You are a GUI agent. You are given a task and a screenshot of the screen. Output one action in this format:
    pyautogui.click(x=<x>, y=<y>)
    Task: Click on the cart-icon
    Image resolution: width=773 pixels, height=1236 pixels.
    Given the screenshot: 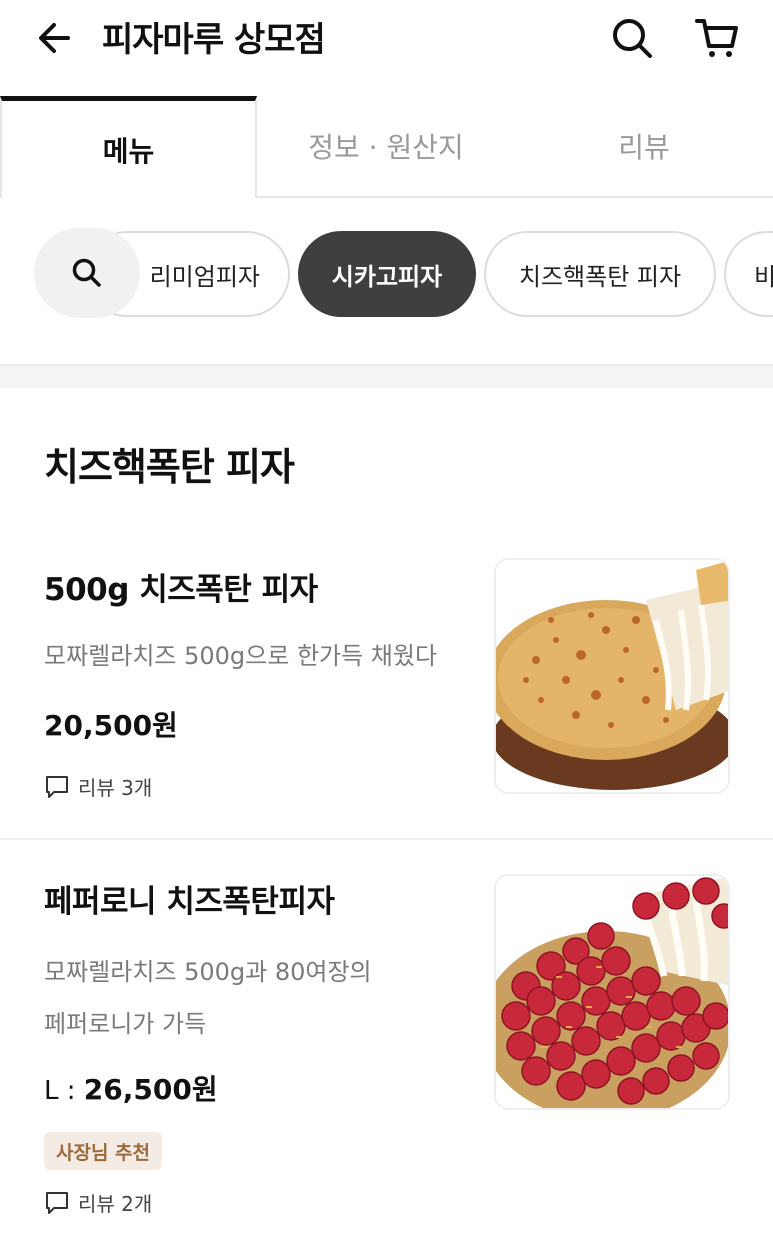 What is the action you would take?
    pyautogui.click(x=716, y=38)
    